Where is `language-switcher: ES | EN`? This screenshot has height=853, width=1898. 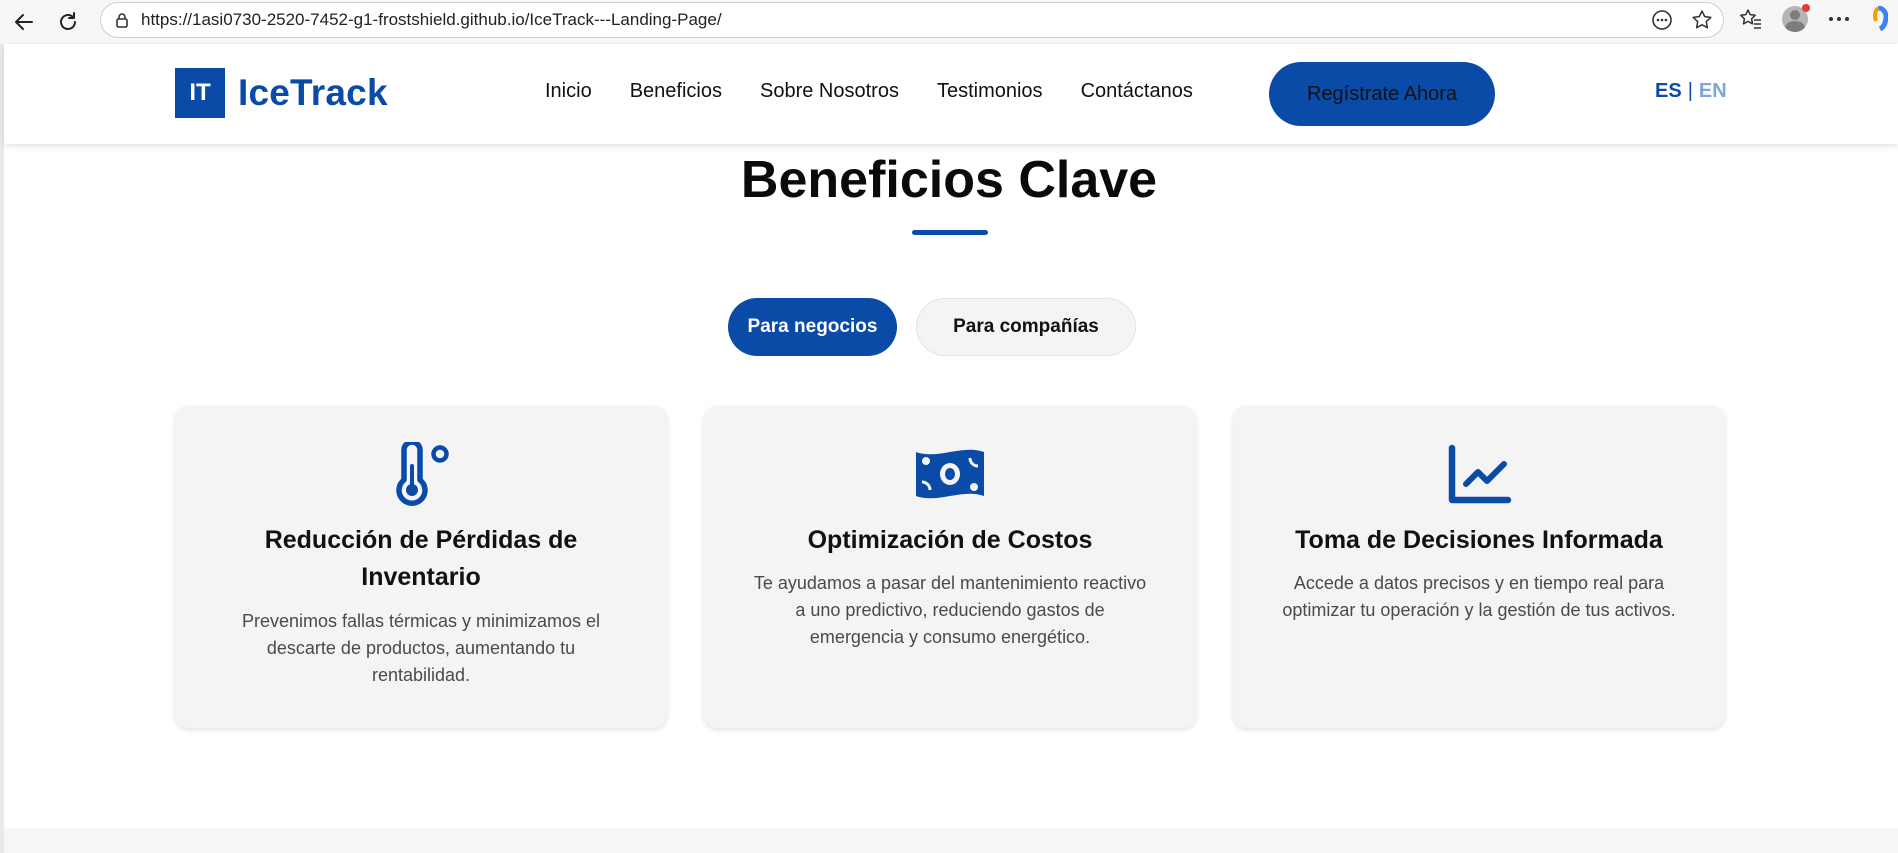 language-switcher: ES | EN is located at coordinates (1691, 91).